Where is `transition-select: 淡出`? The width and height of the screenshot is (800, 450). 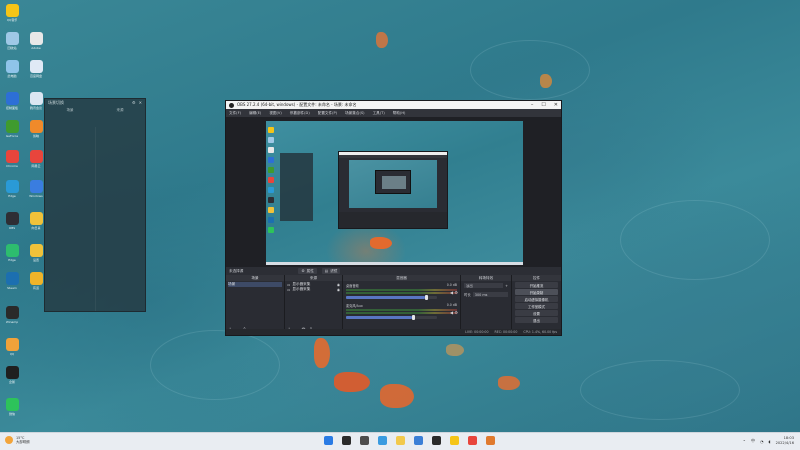
transition-select: 淡出 is located at coordinates (484, 285).